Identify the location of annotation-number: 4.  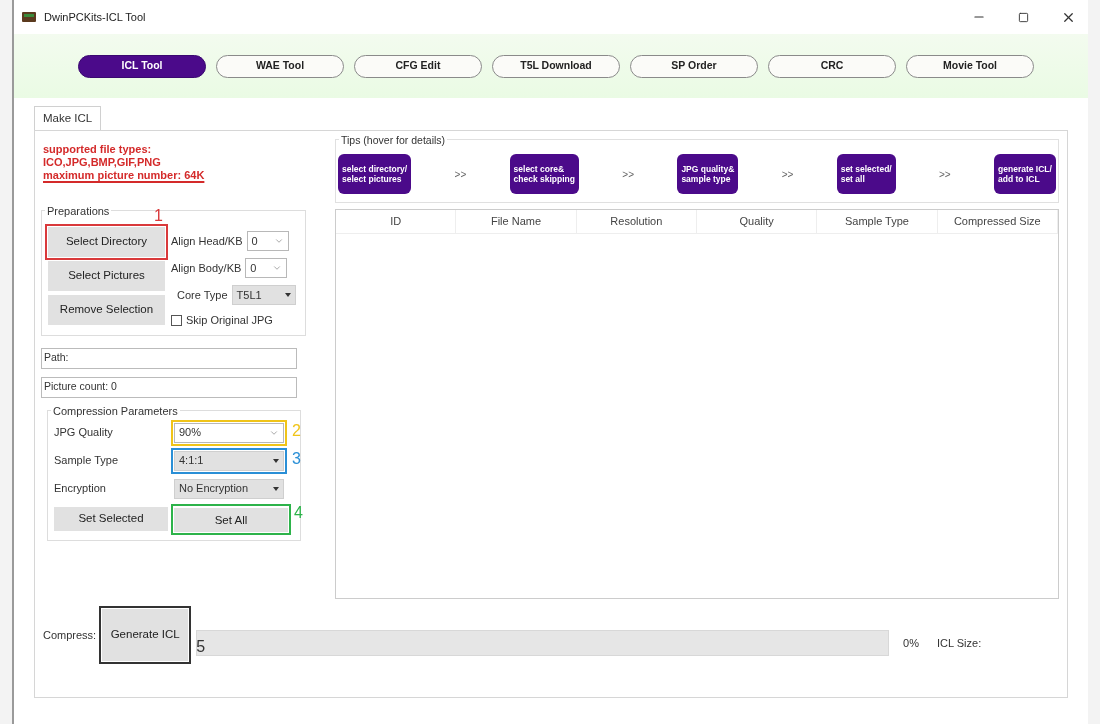
(298, 512).